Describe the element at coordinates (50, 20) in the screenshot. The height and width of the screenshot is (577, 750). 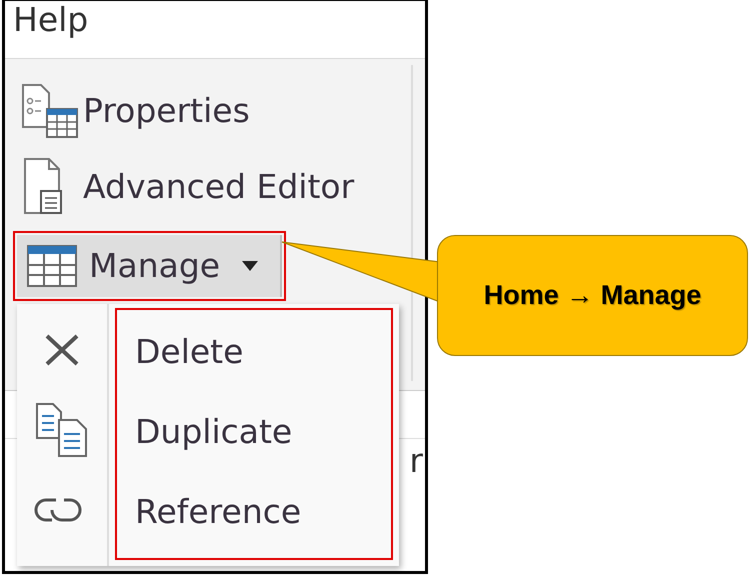
I see `ribbon-tab: Help` at that location.